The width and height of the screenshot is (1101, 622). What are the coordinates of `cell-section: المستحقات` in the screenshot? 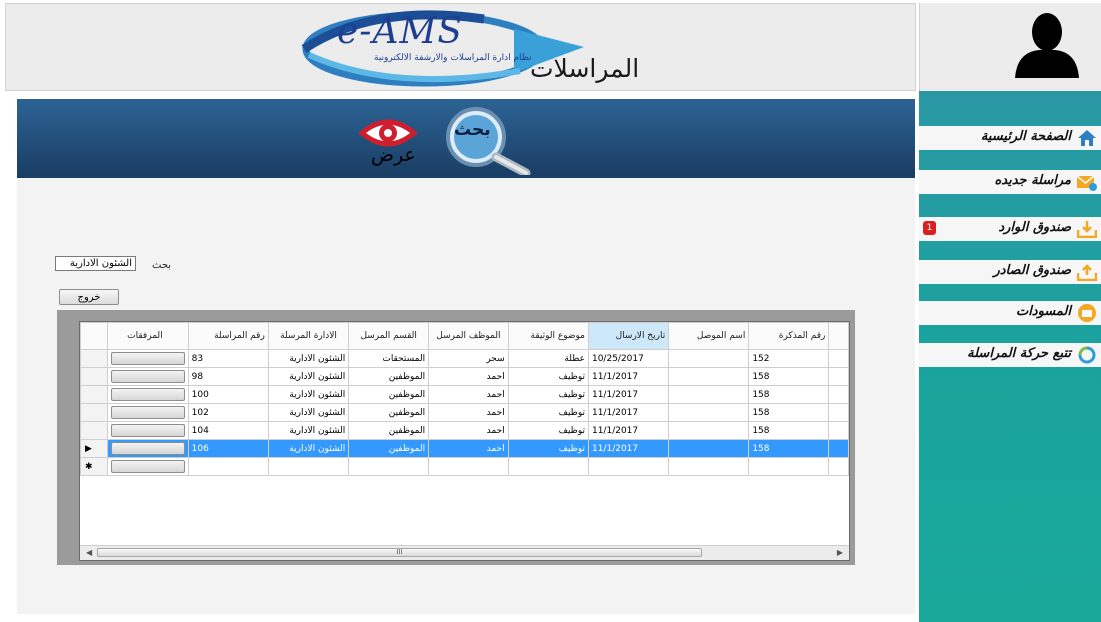 It's located at (389, 358).